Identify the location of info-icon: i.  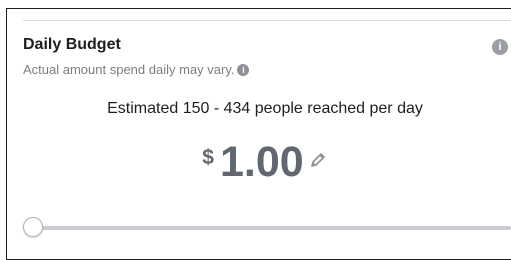
(500, 47).